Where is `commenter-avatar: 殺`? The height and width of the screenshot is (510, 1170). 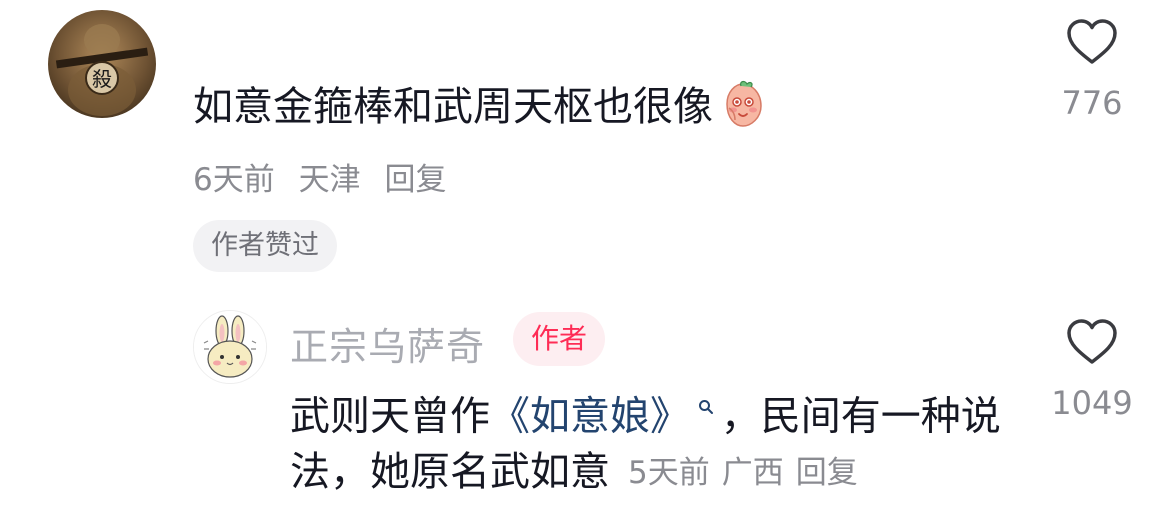
commenter-avatar: 殺 is located at coordinates (102, 64).